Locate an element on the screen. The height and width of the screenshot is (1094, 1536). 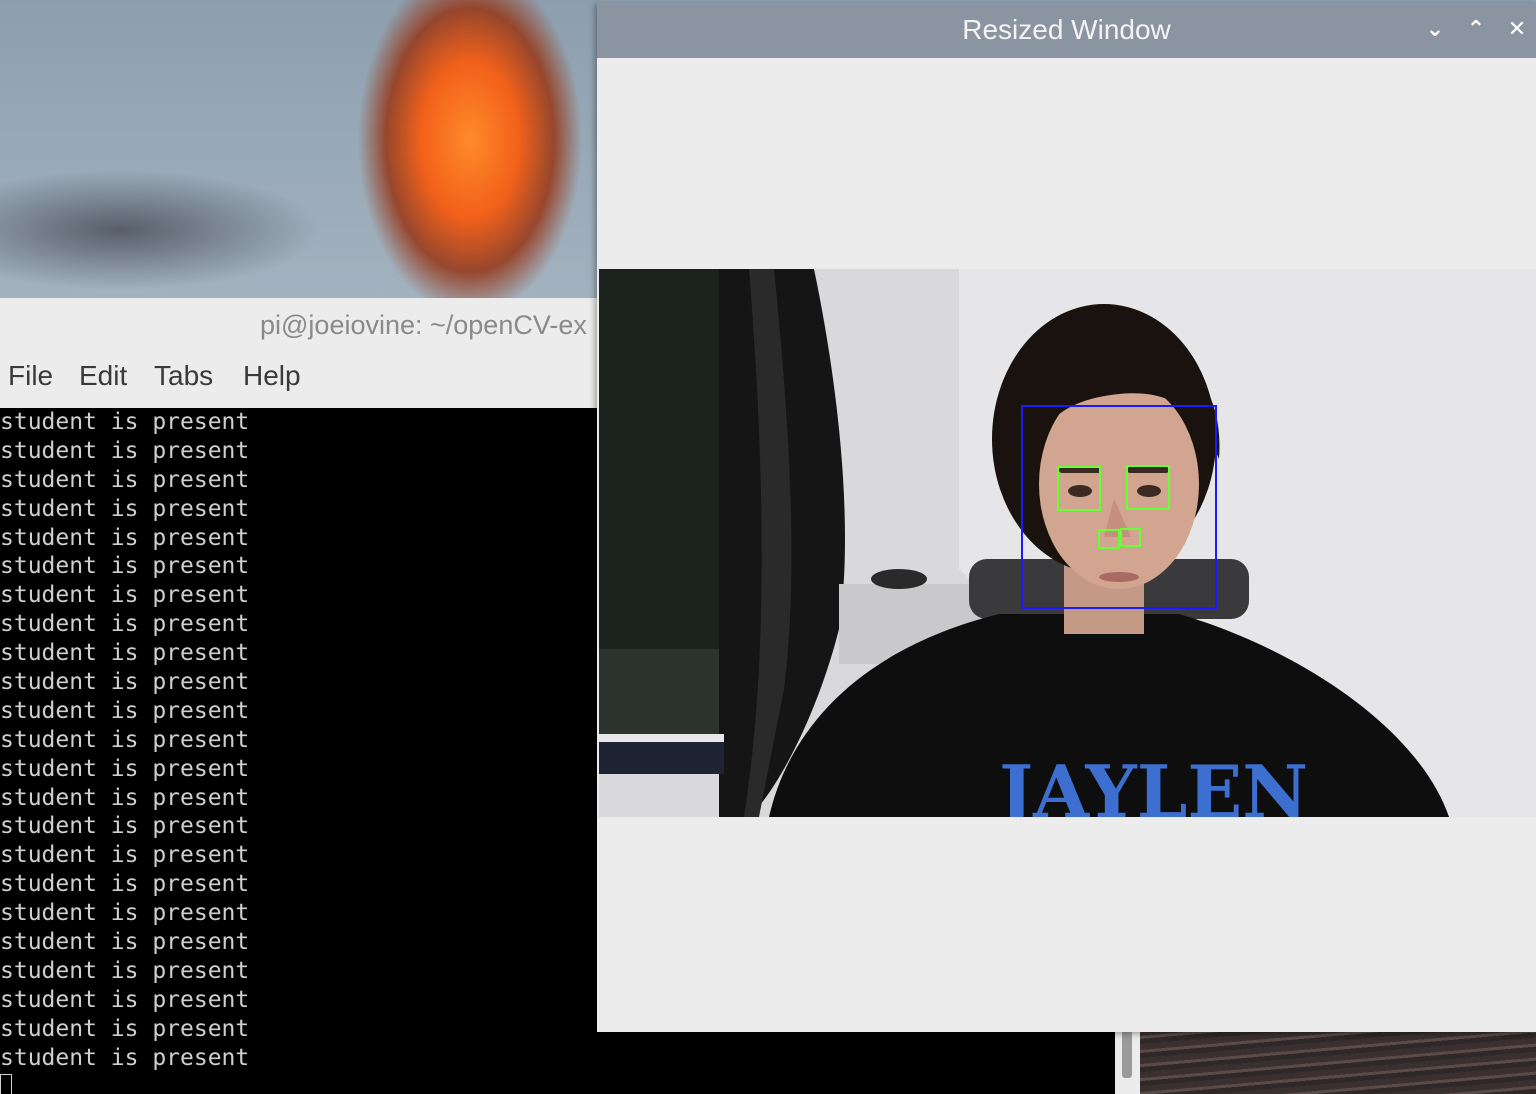
wallpaper-sea is located at coordinates (1338, 1062).